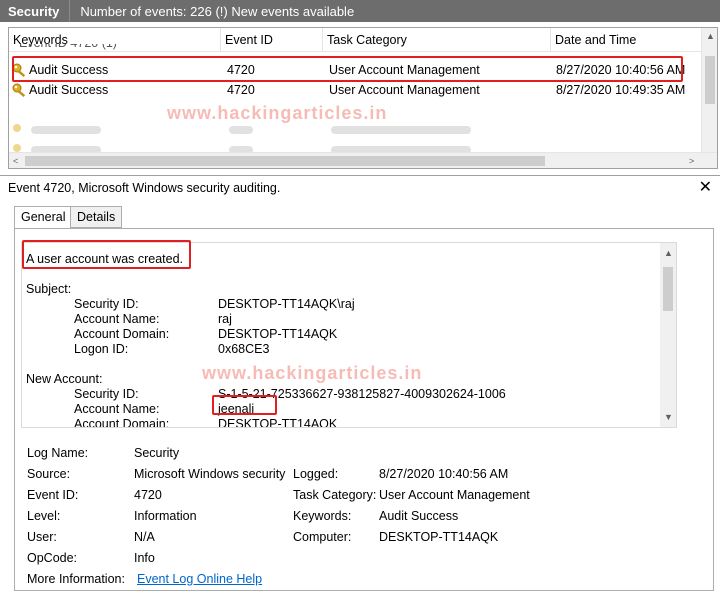 This screenshot has width=720, height=596. What do you see at coordinates (278, 334) in the screenshot?
I see `subject-account-domain-value: DESKTOP-TT14AQK` at bounding box center [278, 334].